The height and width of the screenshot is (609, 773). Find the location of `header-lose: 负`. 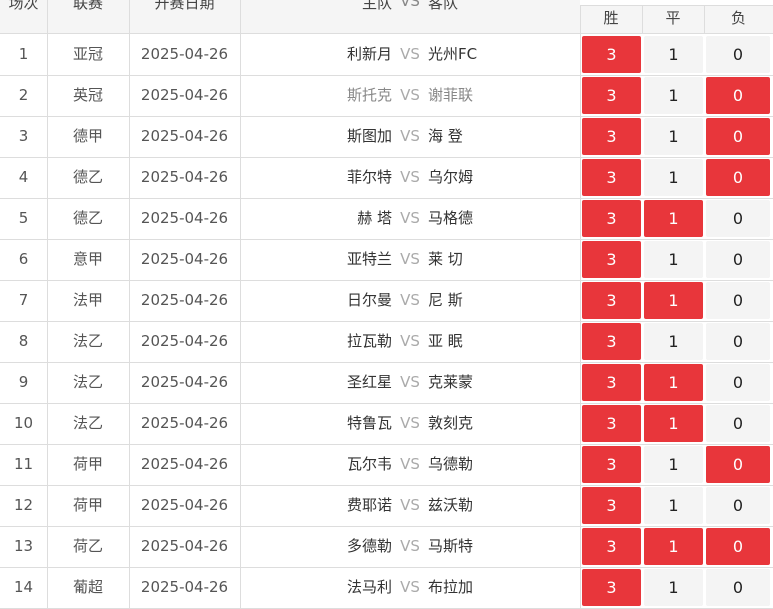

header-lose: 负 is located at coordinates (738, 18).